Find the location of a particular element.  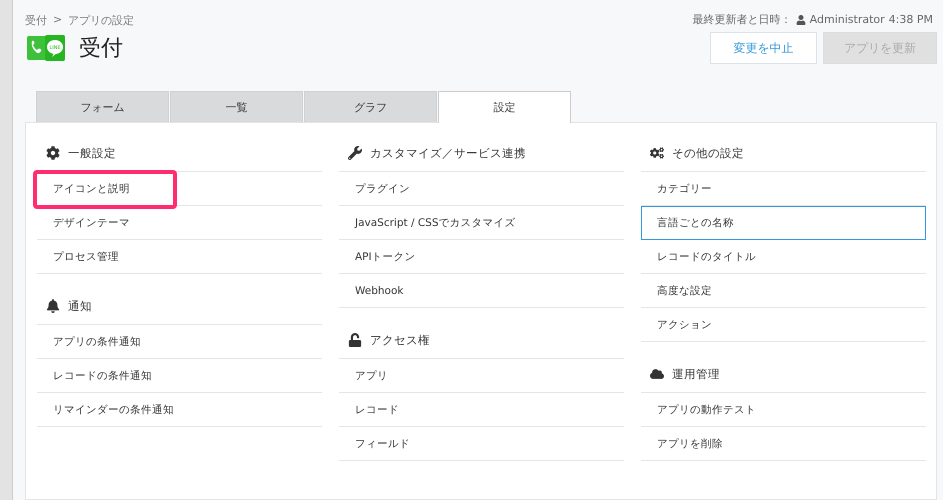

settings-link: プラグイン is located at coordinates (481, 189).